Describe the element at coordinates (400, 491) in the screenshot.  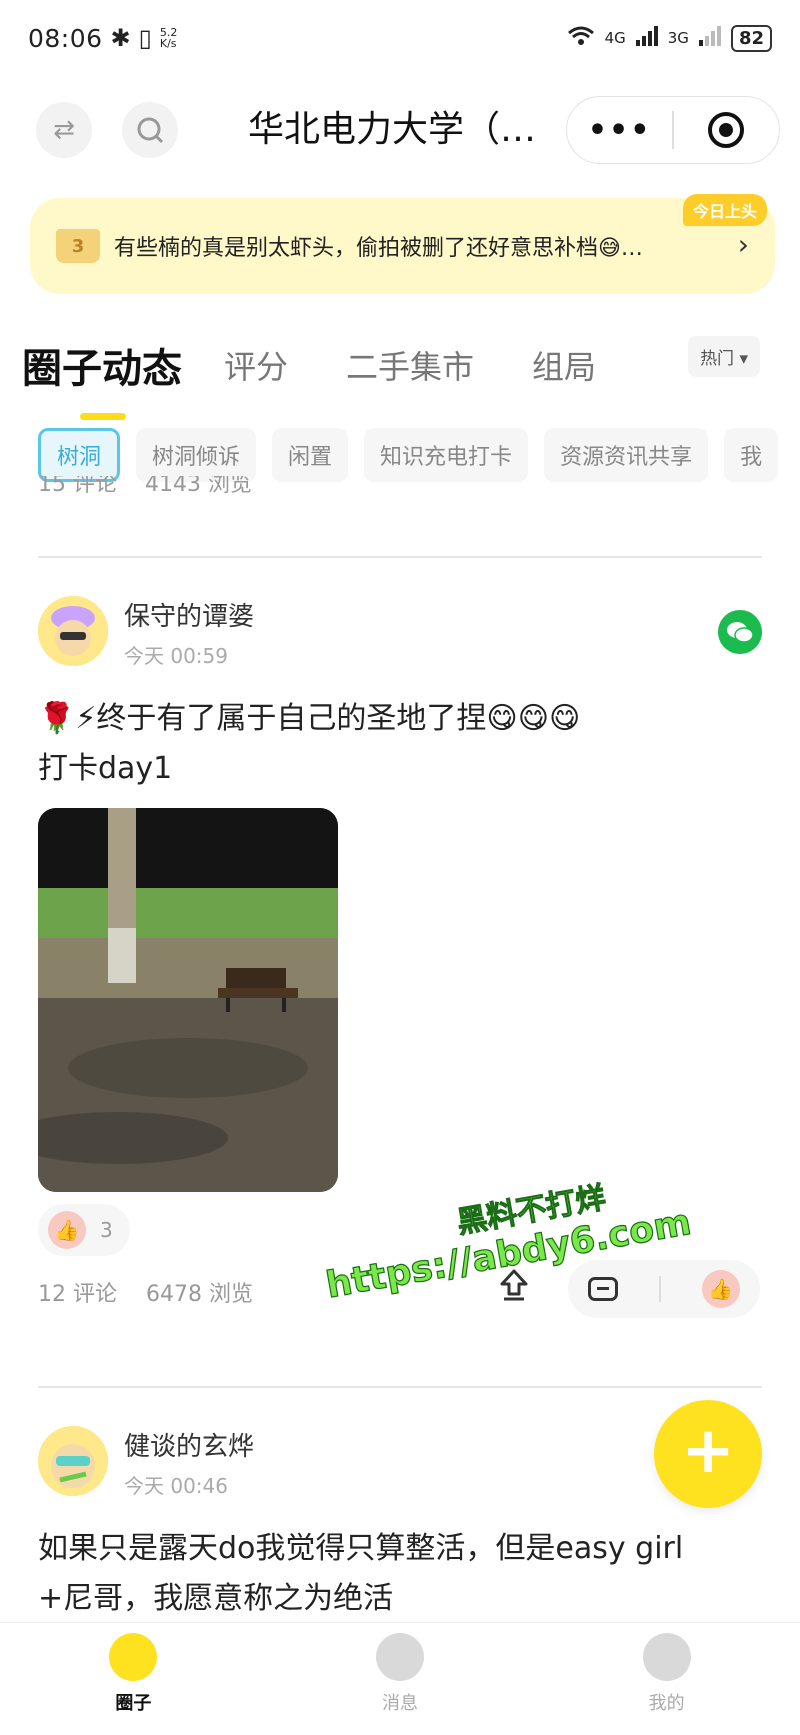
I see `previous-post-footer: 15 评论 4143 浏览` at that location.